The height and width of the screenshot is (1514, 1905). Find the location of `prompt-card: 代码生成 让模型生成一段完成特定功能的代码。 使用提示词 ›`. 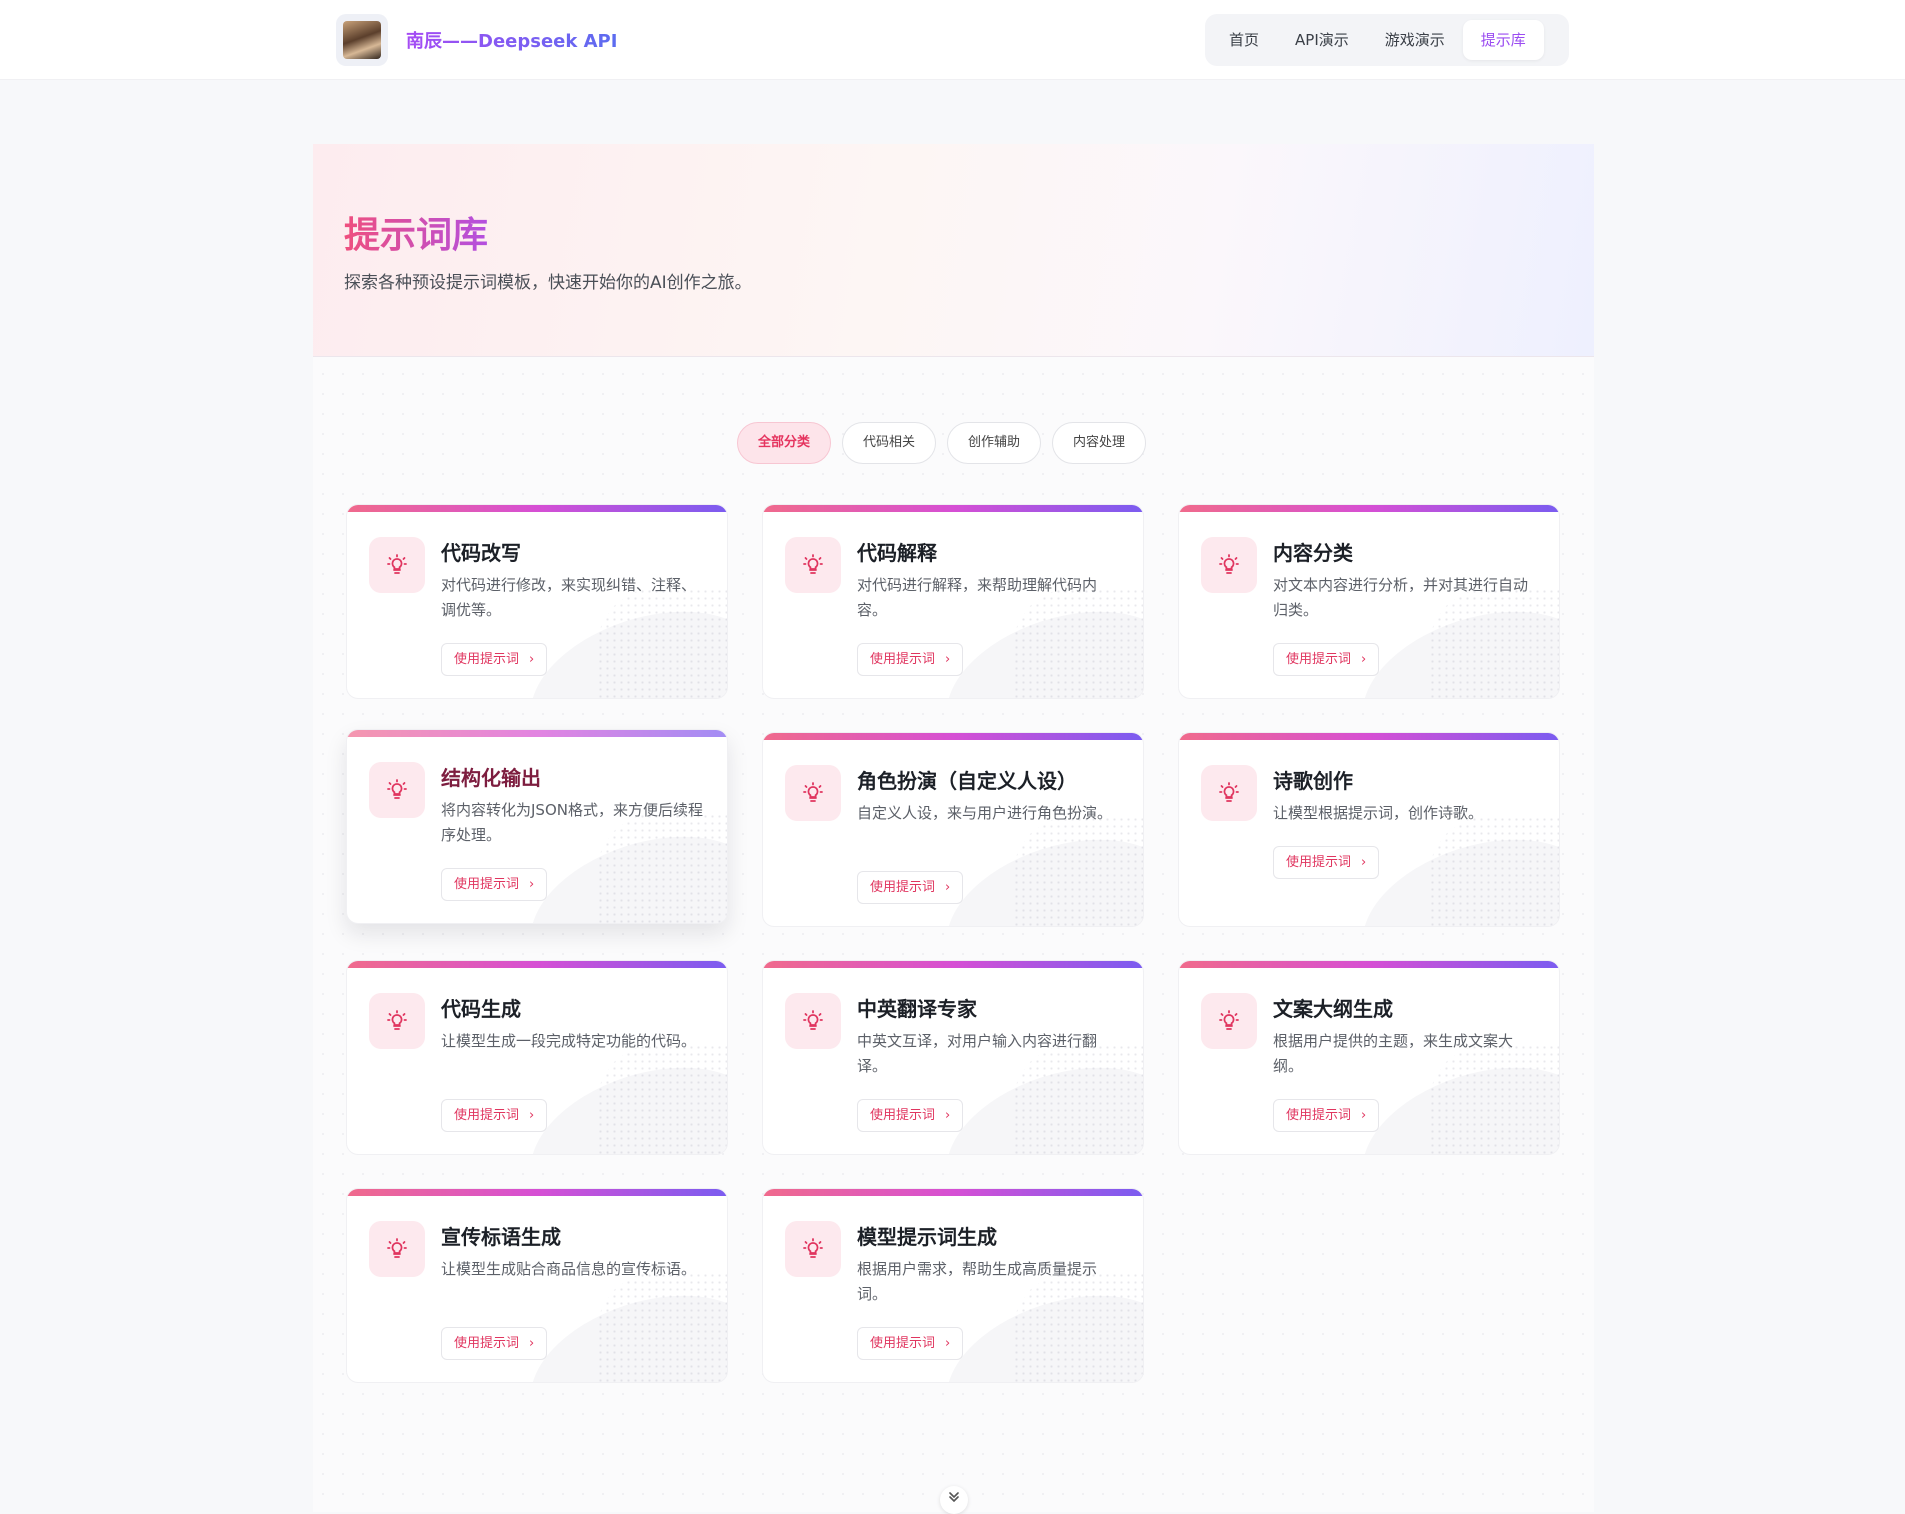

prompt-card: 代码生成 让模型生成一段完成特定功能的代码。 使用提示词 › is located at coordinates (537, 1057).